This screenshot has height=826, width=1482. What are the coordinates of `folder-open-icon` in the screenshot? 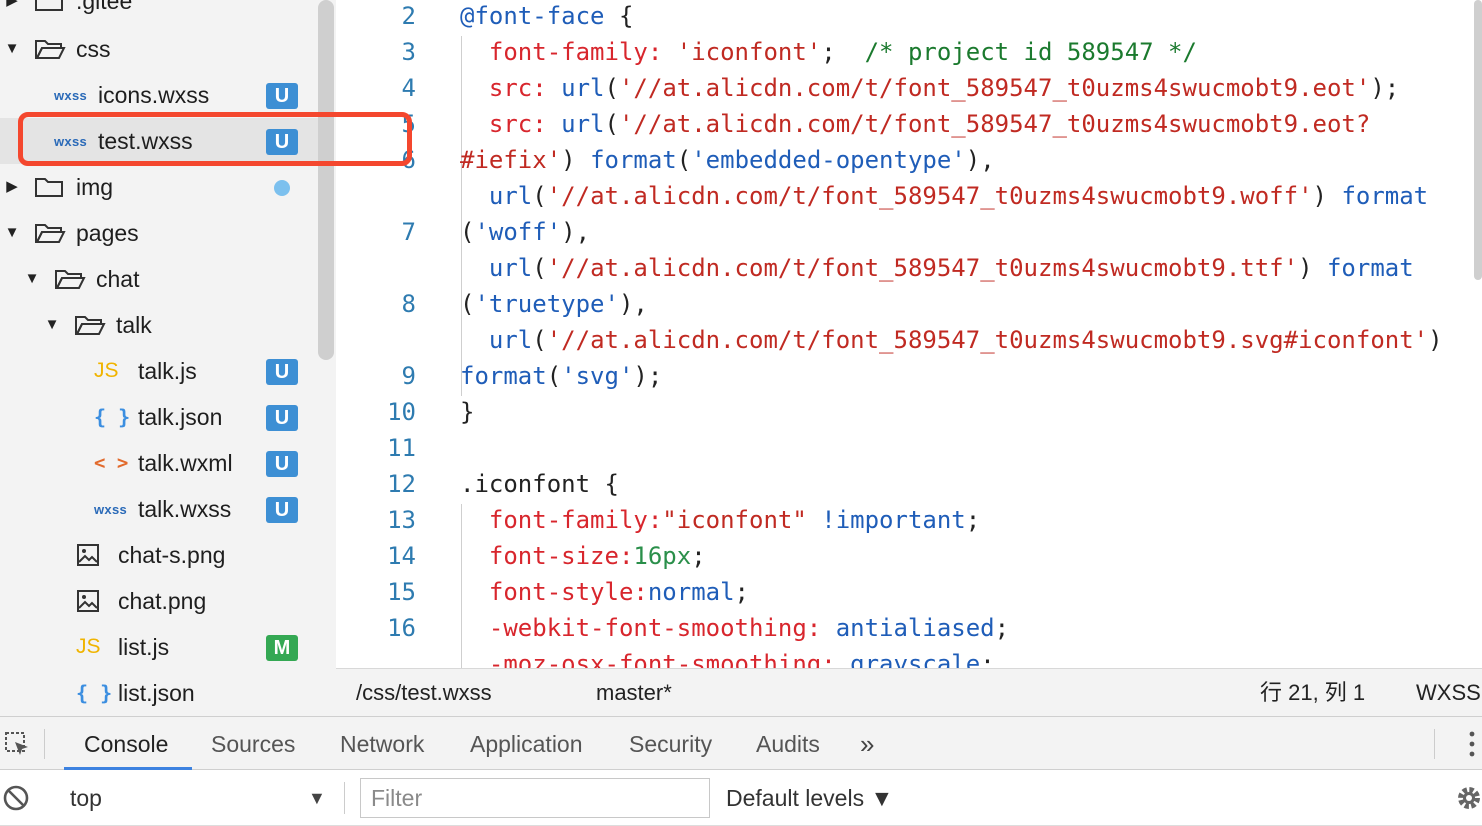 It's located at (70, 279).